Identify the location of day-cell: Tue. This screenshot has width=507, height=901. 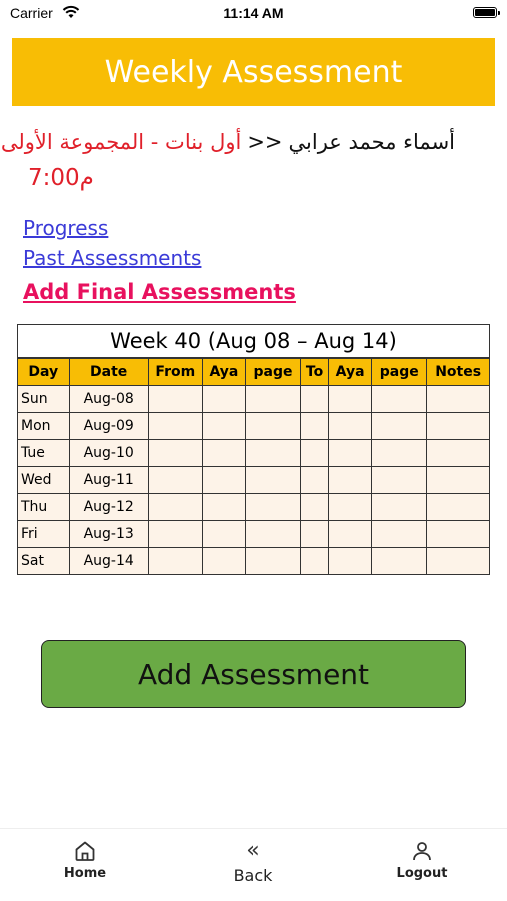
(44, 453).